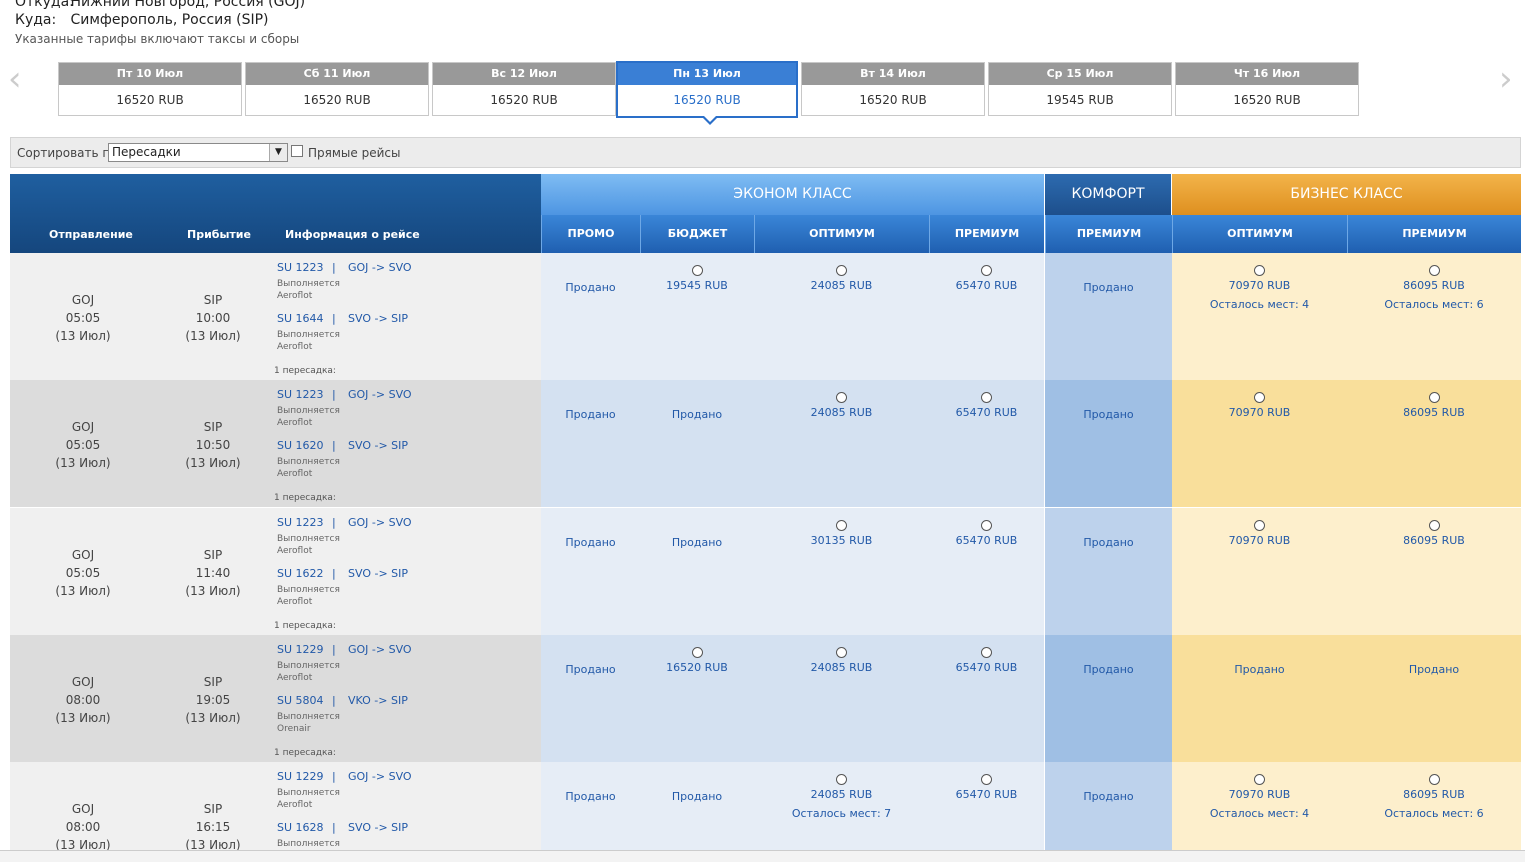  I want to click on flight-segment: SU 1622 | SVO -> SIP, so click(342, 573).